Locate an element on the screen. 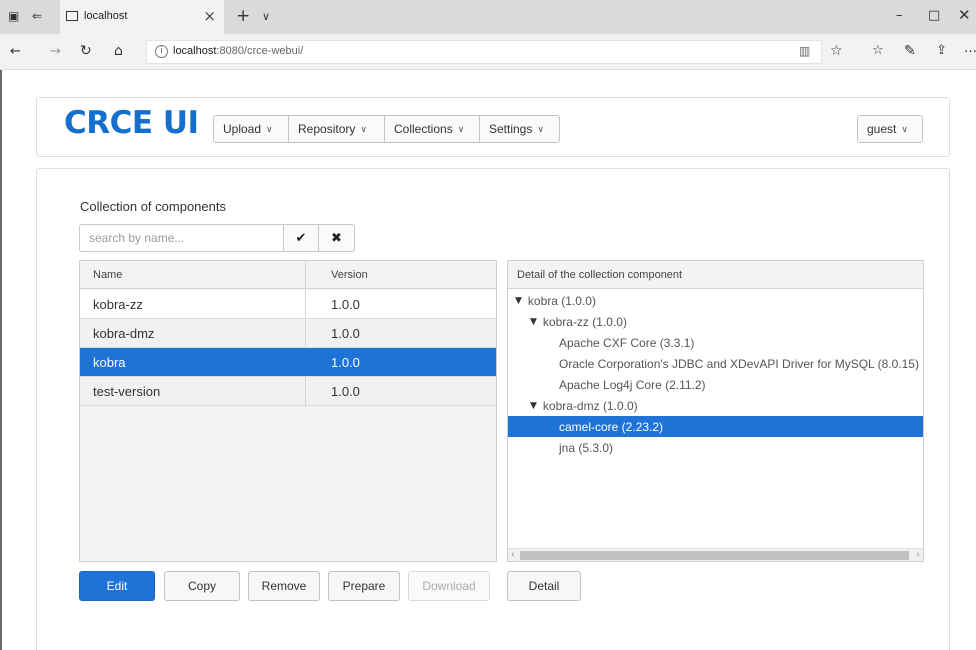  table-row: kobra-zz 1.0.0 is located at coordinates (288, 304).